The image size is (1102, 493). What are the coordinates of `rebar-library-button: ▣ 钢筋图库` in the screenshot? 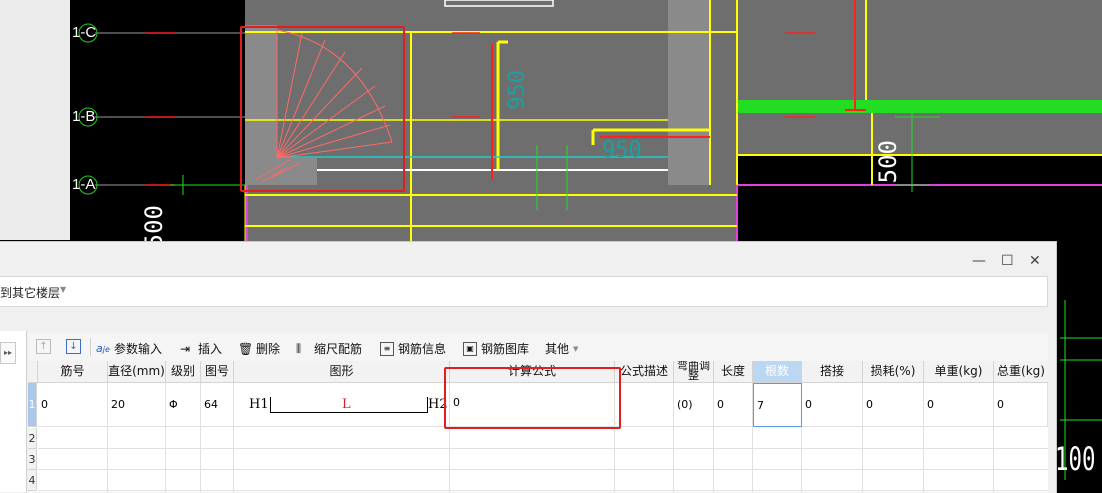 It's located at (496, 348).